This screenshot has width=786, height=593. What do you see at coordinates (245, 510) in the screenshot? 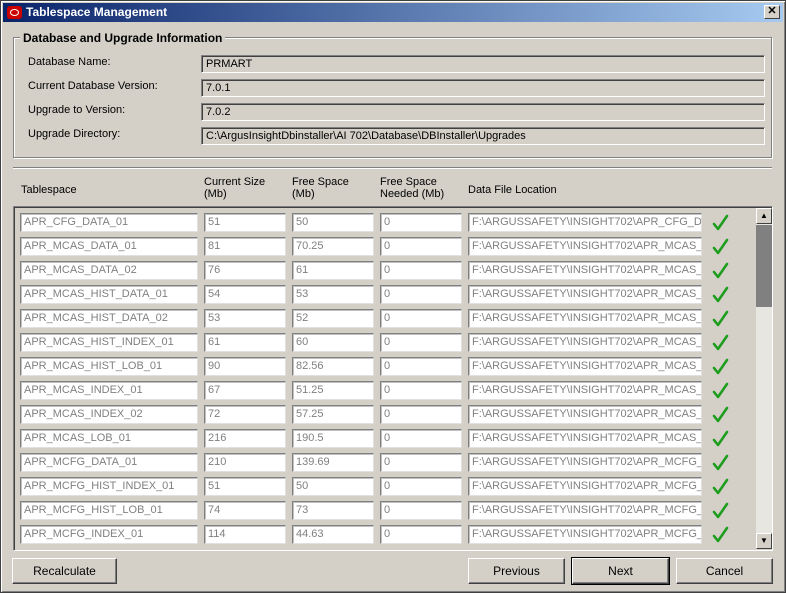
I see `current-size-field: 74` at bounding box center [245, 510].